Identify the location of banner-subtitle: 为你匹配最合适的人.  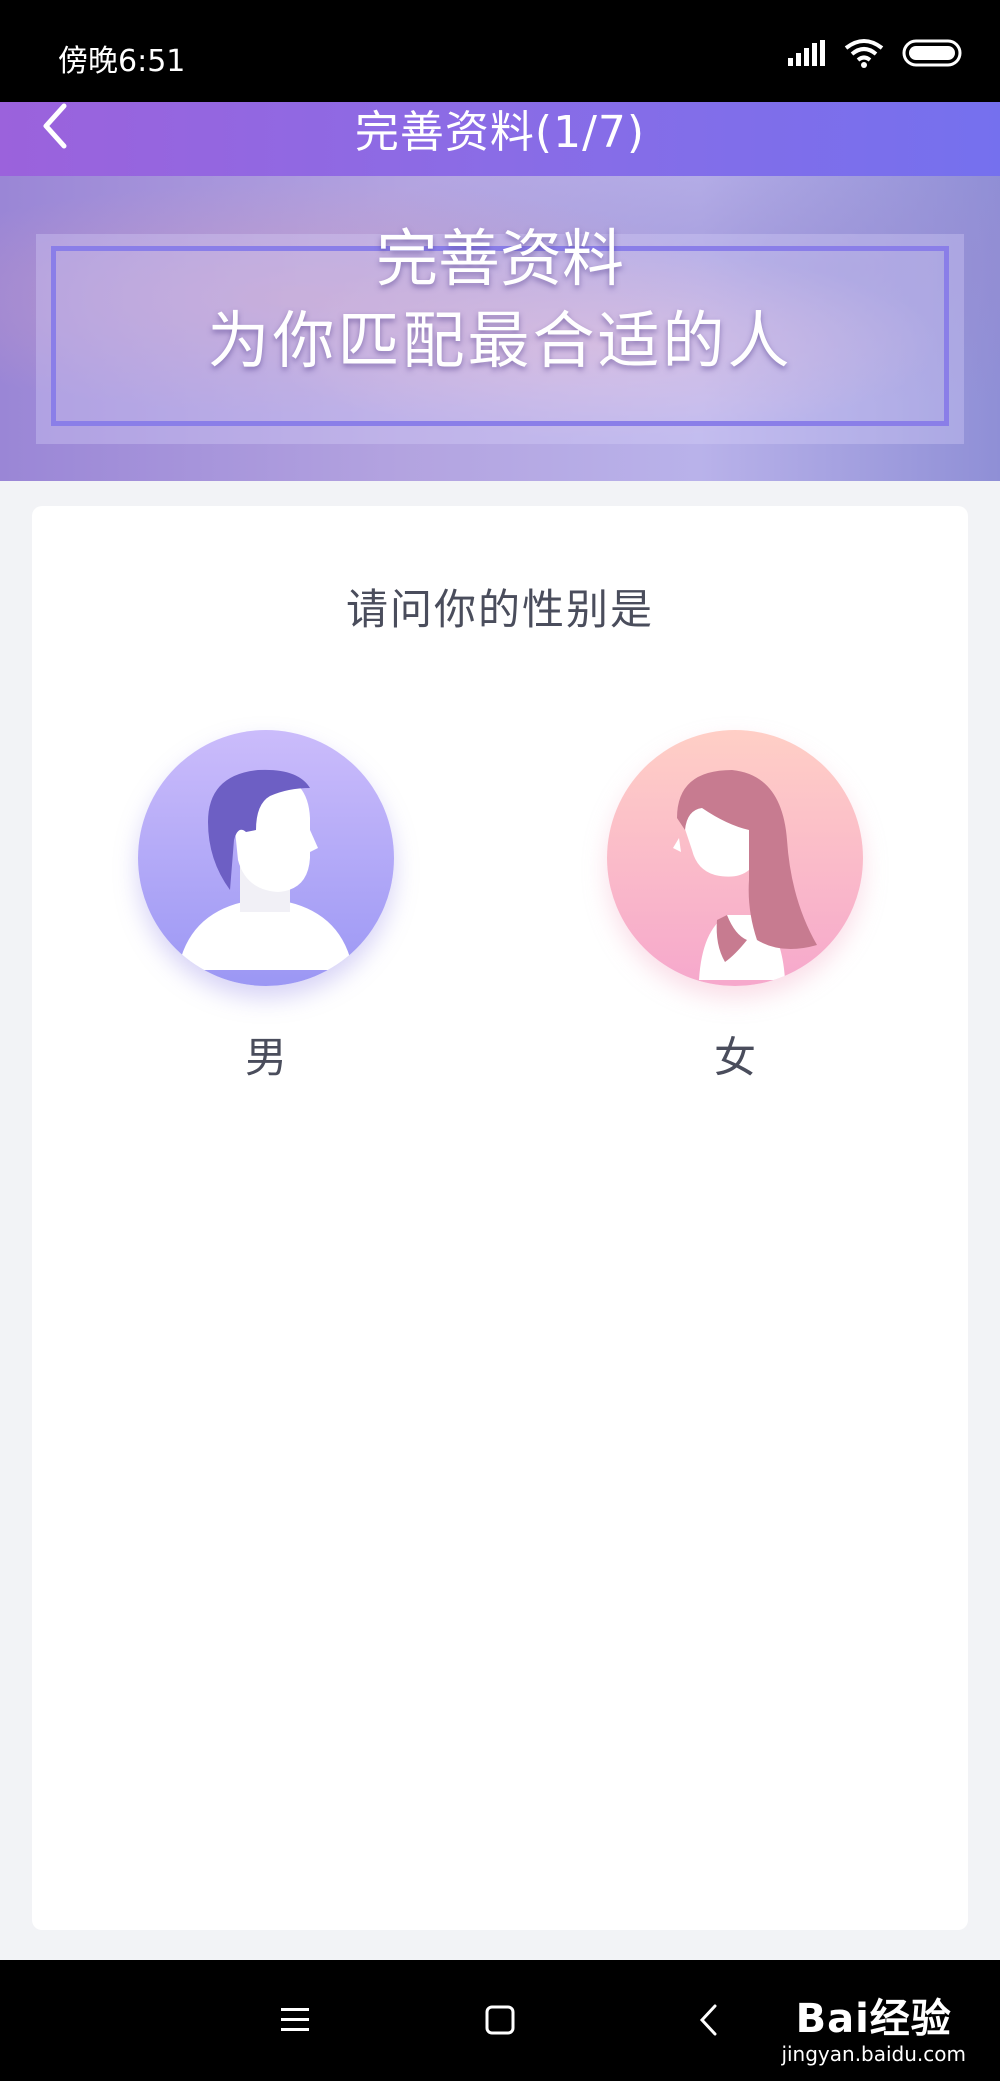
(500, 340).